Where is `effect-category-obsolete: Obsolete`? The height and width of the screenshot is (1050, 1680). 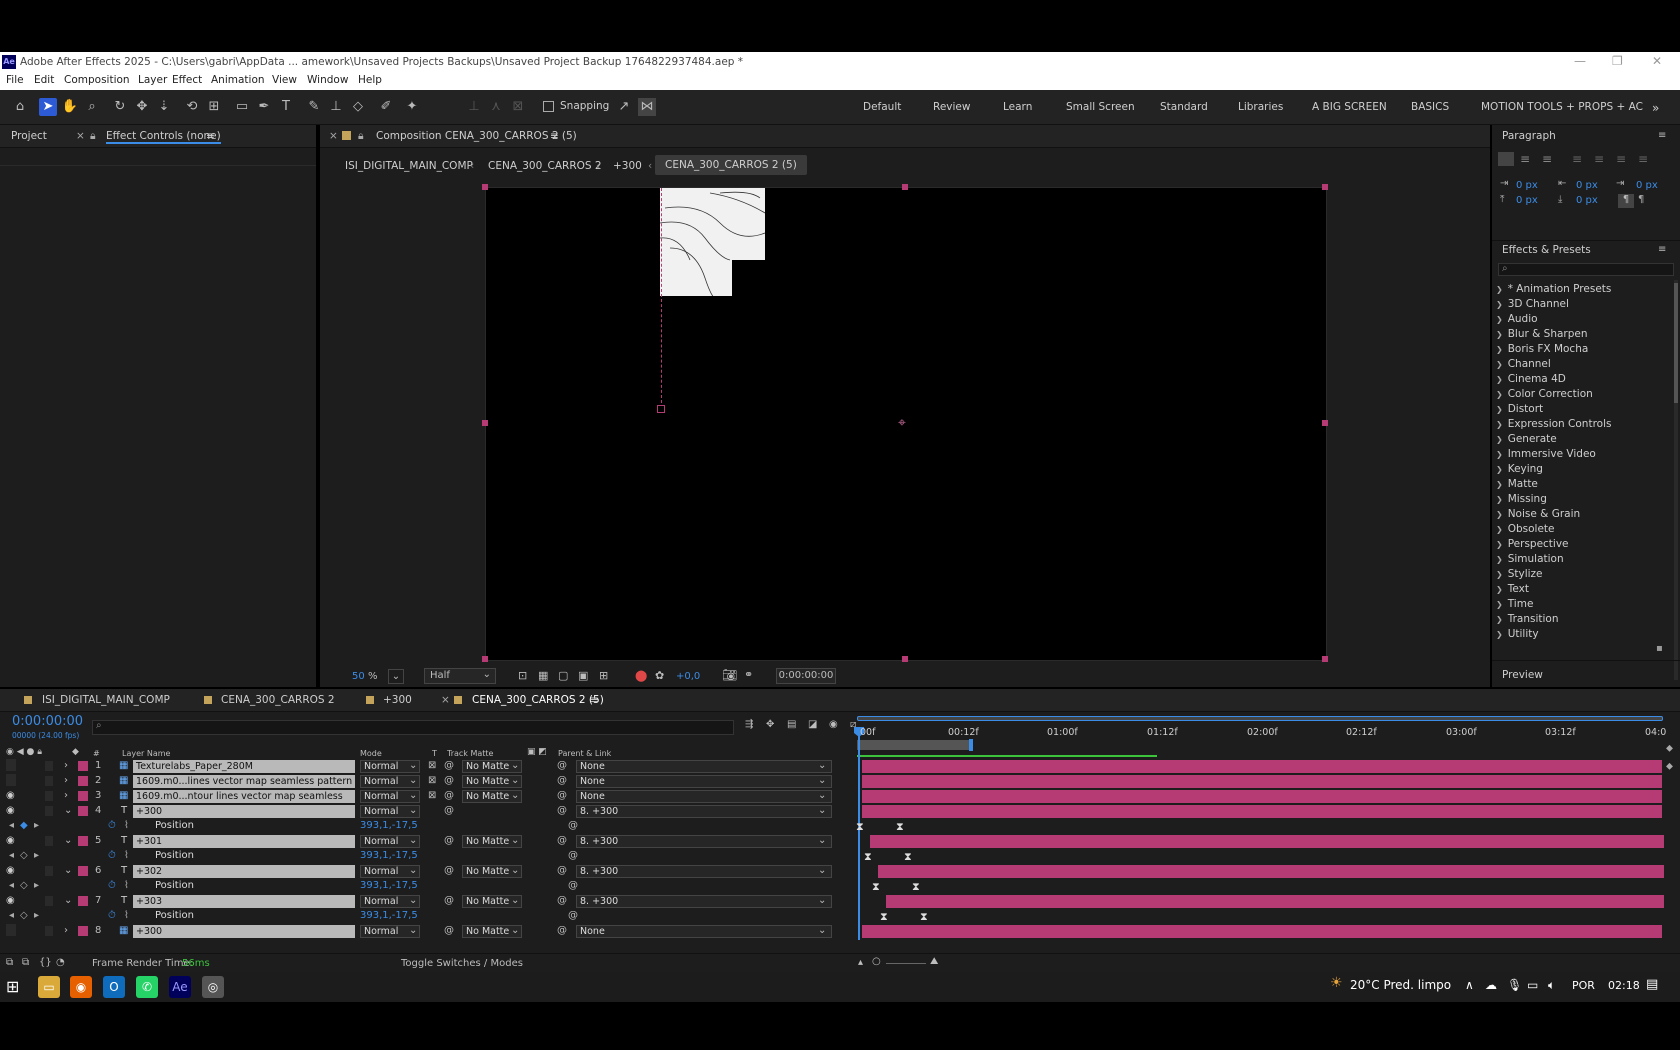
effect-category-obsolete: Obsolete is located at coordinates (1525, 529).